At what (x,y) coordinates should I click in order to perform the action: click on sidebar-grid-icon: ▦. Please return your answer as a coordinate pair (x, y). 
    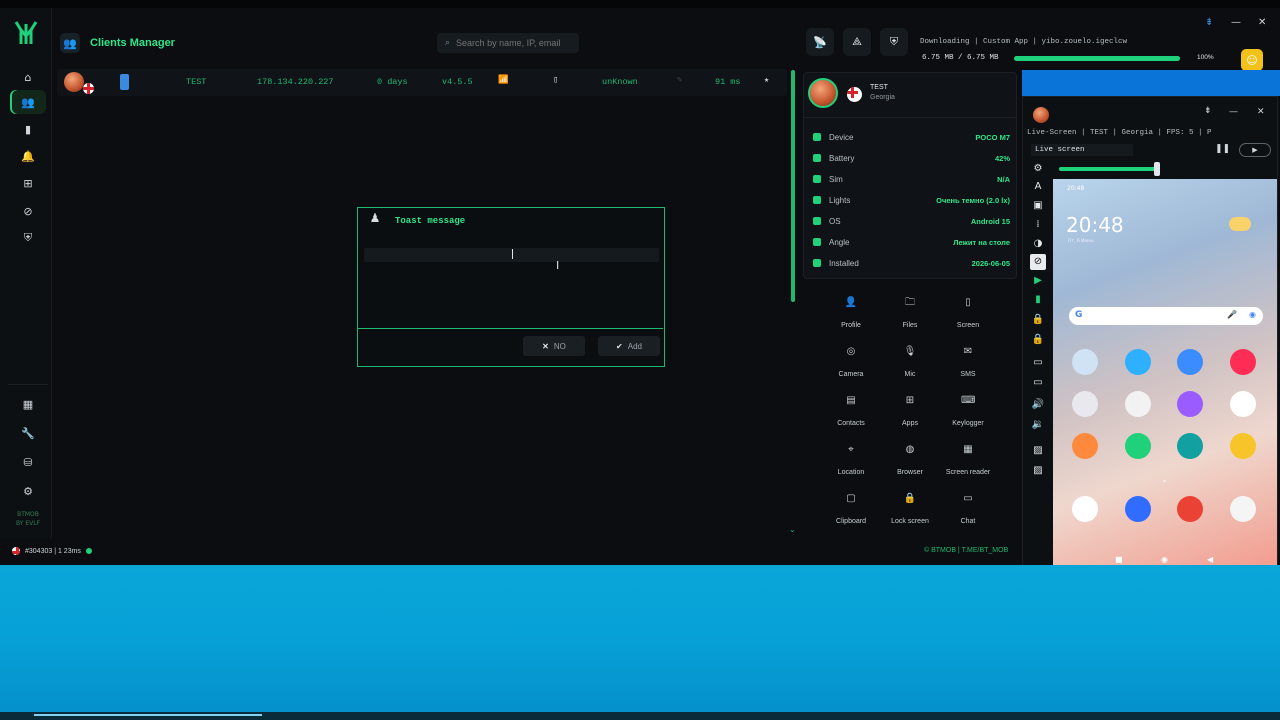
    Looking at the image, I should click on (28, 404).